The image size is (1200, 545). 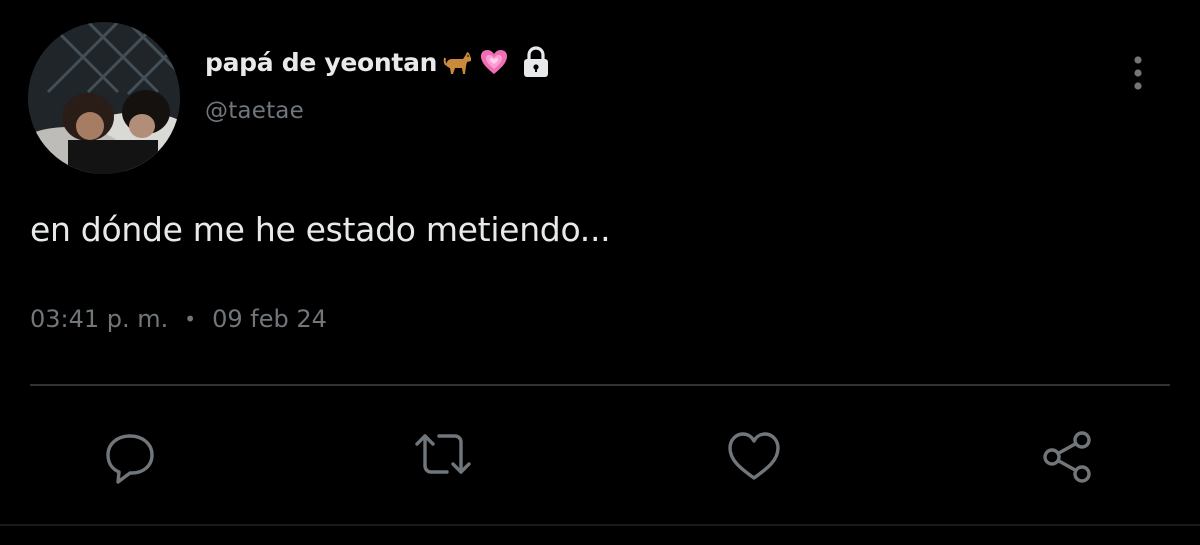 I want to click on retweet-button, so click(x=443, y=458).